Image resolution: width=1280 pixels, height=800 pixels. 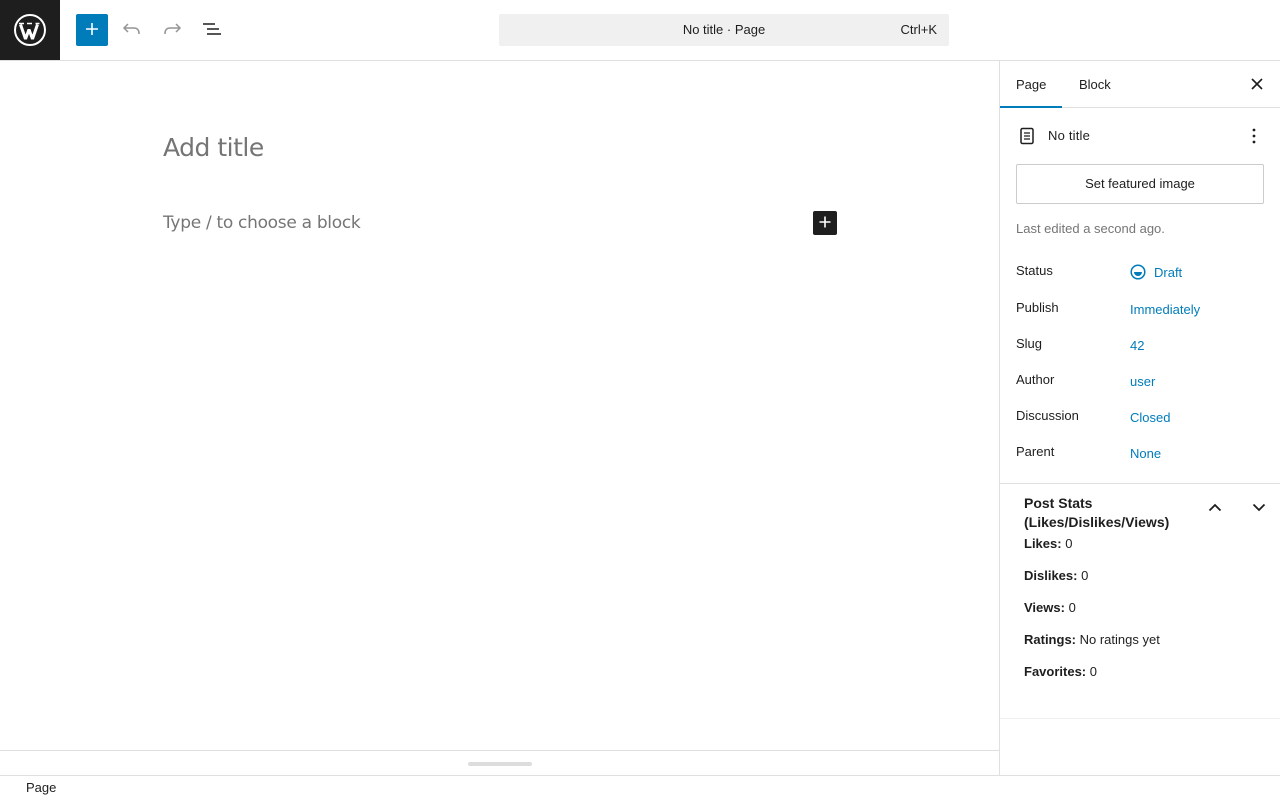 I want to click on tab-page: Page, so click(x=1031, y=84).